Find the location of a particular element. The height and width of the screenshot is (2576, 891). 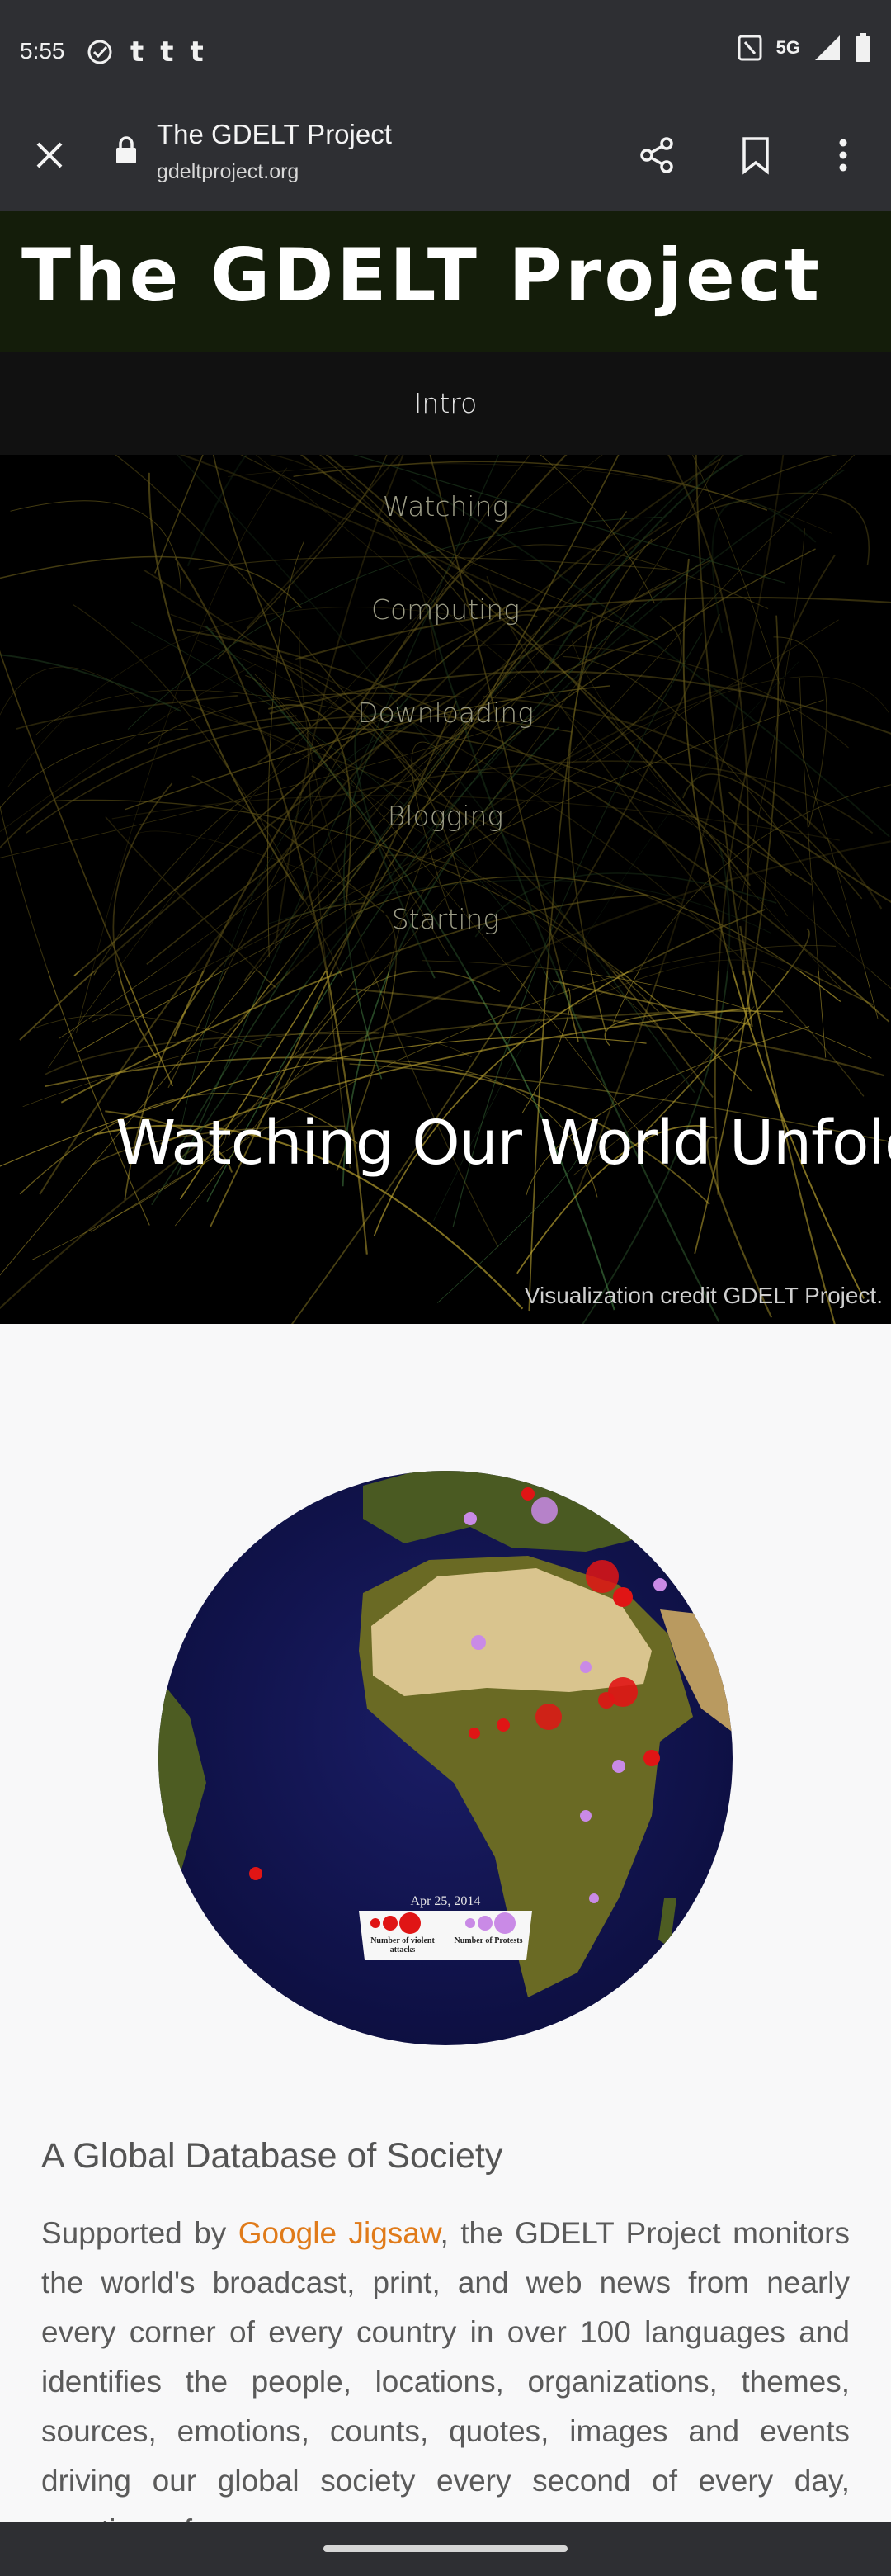

home-gesture-handle is located at coordinates (445, 2548).